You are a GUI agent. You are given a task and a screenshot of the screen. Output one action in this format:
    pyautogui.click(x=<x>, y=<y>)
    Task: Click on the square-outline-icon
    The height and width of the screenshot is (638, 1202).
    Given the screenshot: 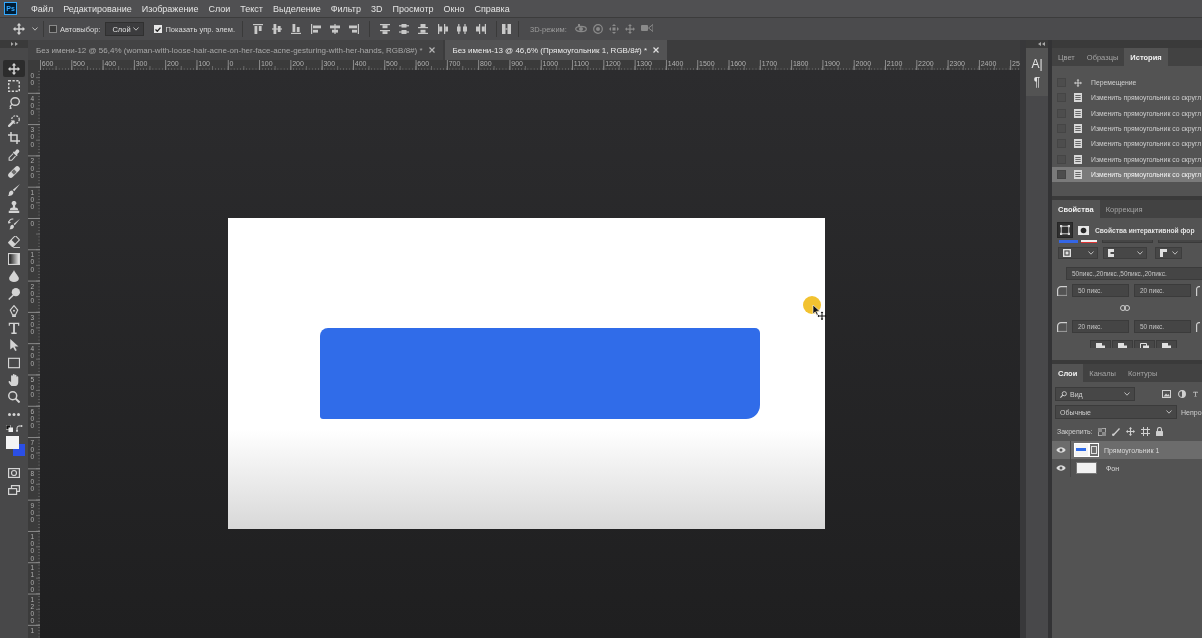 What is the action you would take?
    pyautogui.click(x=1067, y=253)
    